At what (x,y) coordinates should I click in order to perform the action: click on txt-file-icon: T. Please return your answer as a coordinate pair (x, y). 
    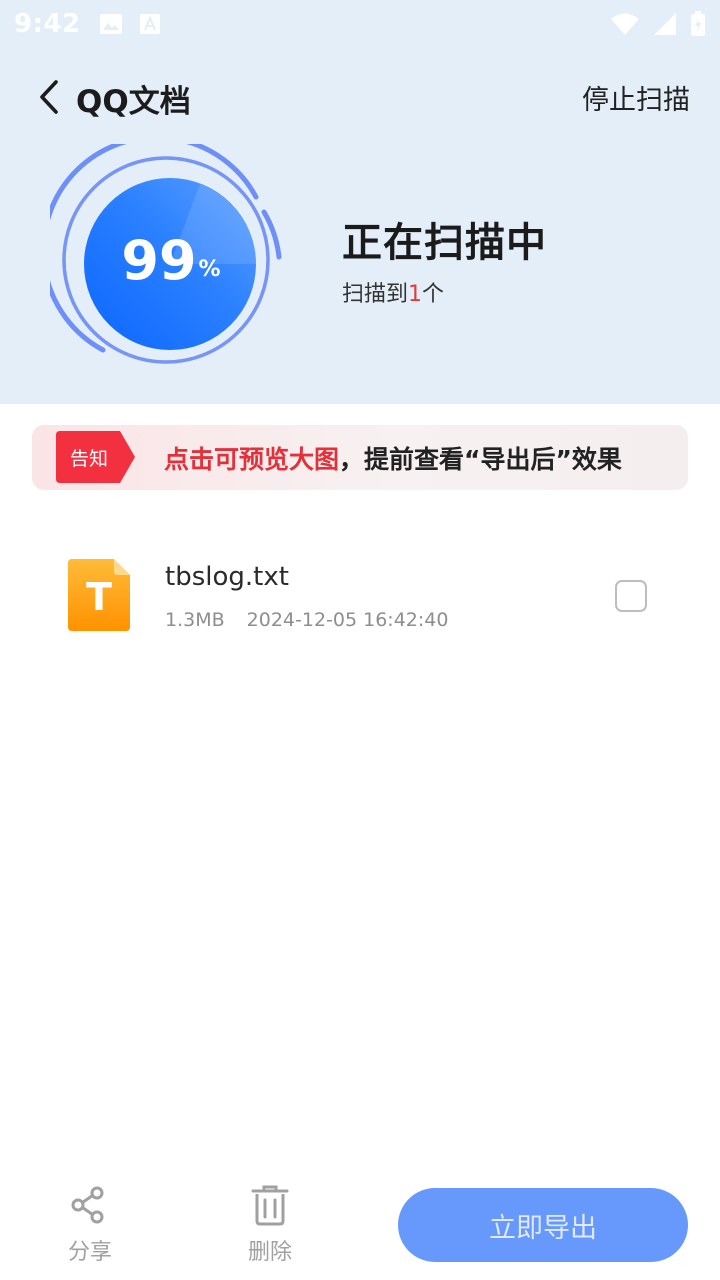
    Looking at the image, I should click on (99, 595).